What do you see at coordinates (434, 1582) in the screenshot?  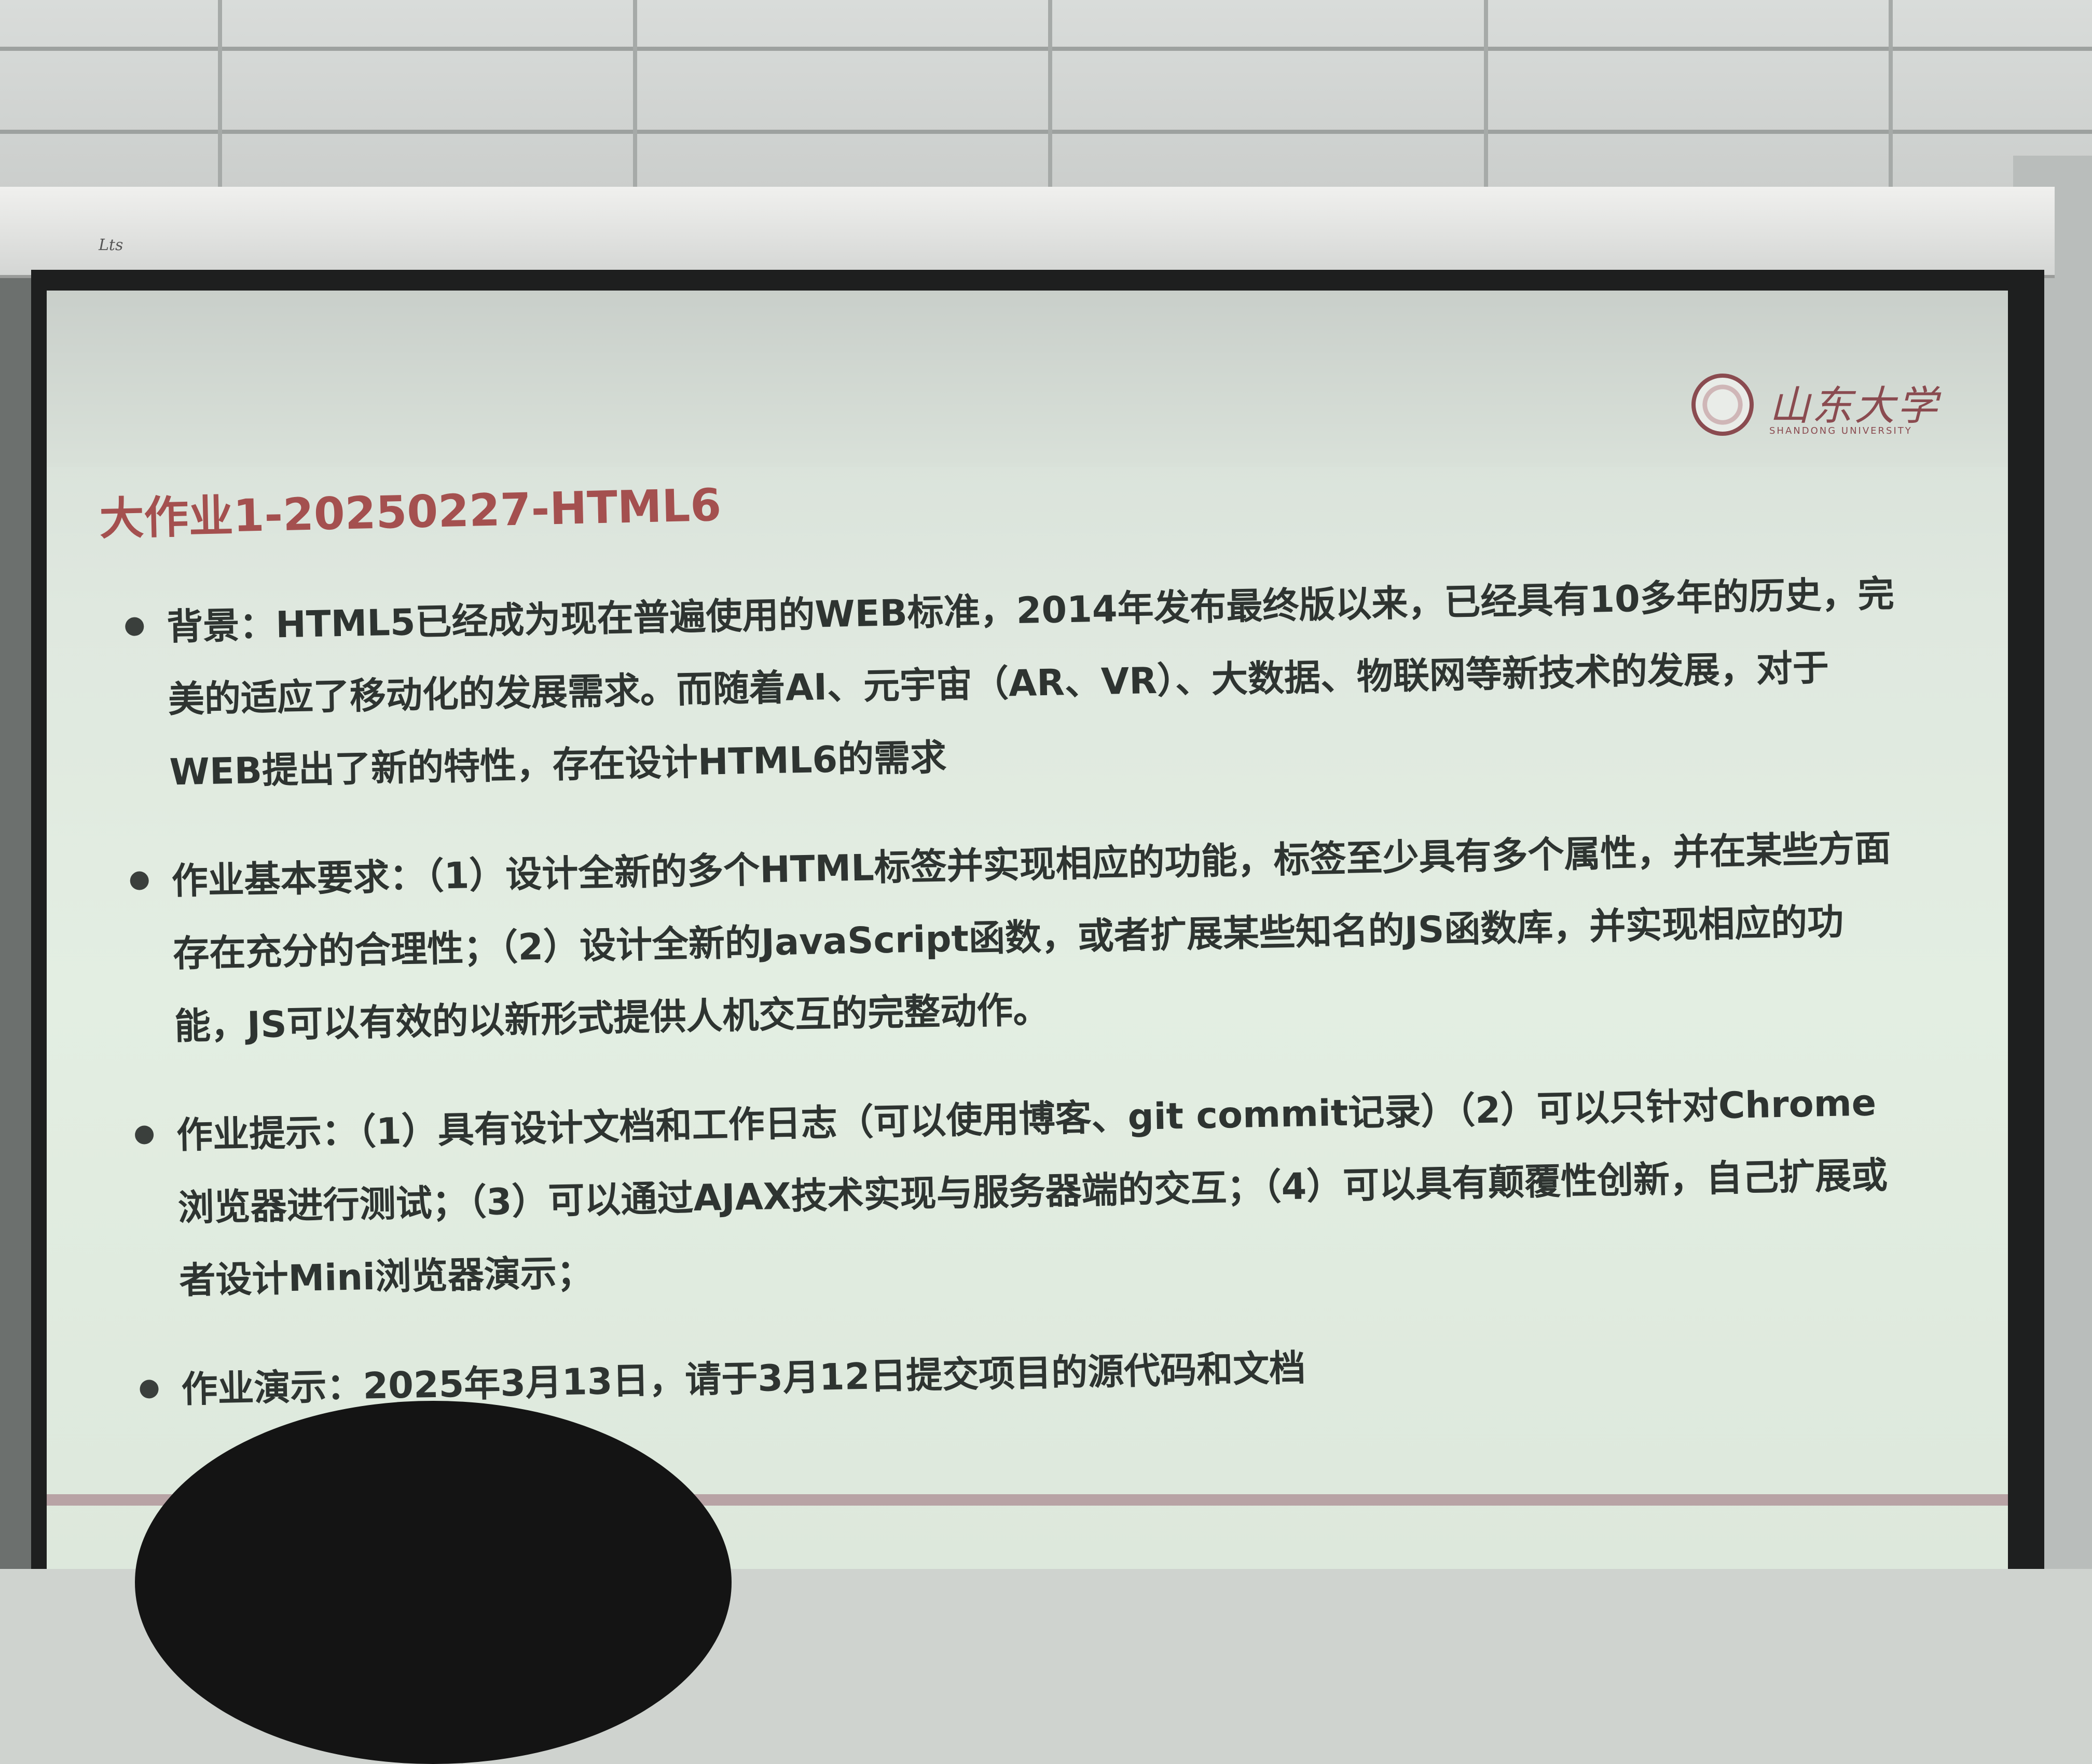 I see `audience-head-silhouette` at bounding box center [434, 1582].